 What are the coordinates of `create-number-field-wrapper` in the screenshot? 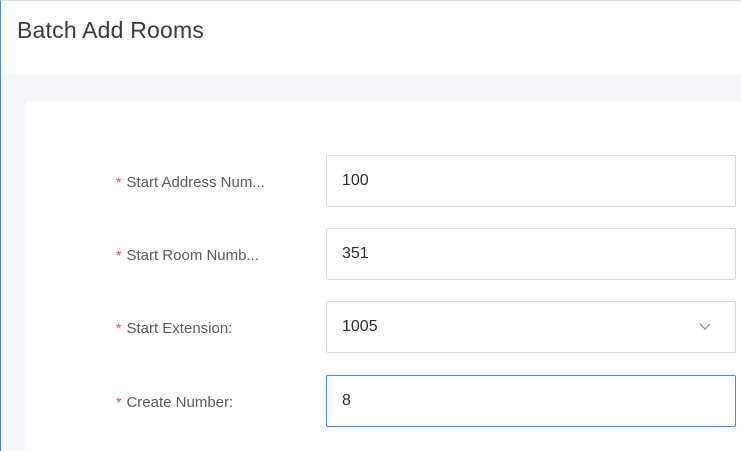 It's located at (531, 401).